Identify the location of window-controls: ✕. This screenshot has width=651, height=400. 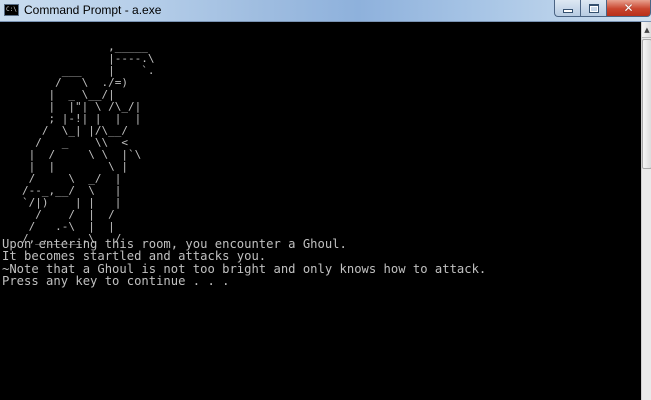
(602, 9).